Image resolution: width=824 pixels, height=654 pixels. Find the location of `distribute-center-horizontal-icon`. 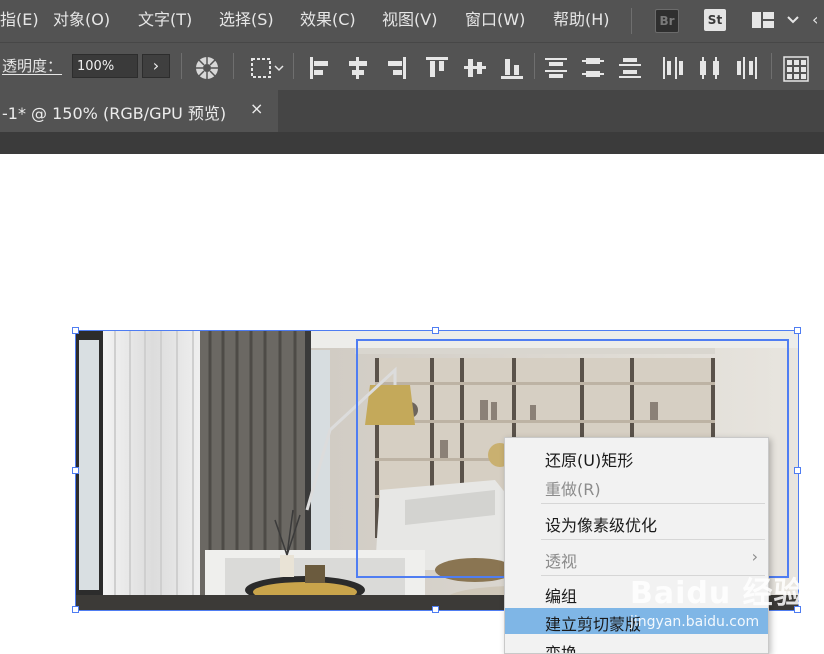

distribute-center-horizontal-icon is located at coordinates (710, 68).